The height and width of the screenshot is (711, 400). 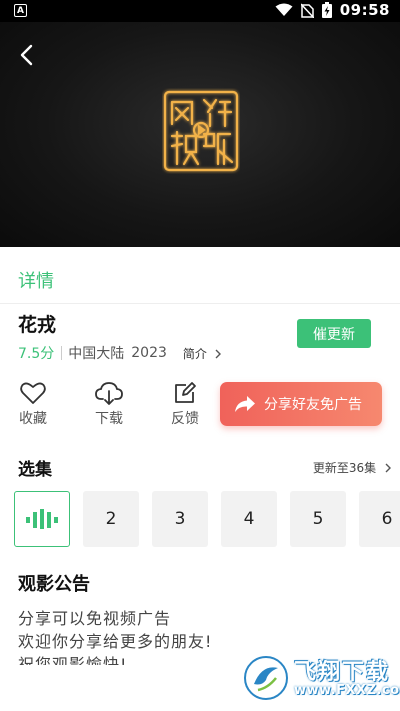 I want to click on share-arrow-icon, so click(x=245, y=404).